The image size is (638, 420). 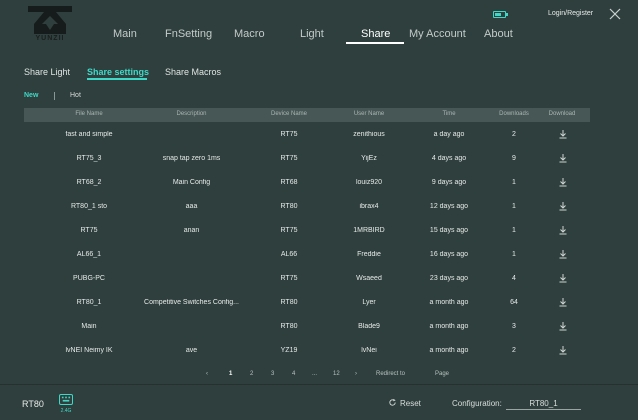 I want to click on filter-new: New, so click(x=31, y=95).